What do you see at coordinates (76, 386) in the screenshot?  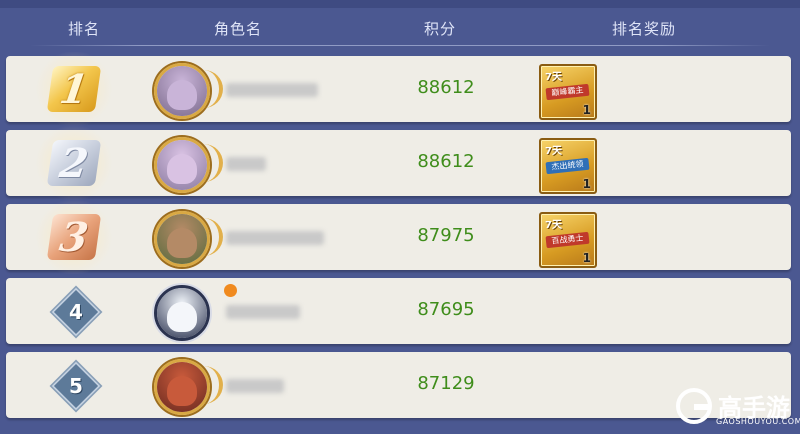 I see `rank-number: 5` at bounding box center [76, 386].